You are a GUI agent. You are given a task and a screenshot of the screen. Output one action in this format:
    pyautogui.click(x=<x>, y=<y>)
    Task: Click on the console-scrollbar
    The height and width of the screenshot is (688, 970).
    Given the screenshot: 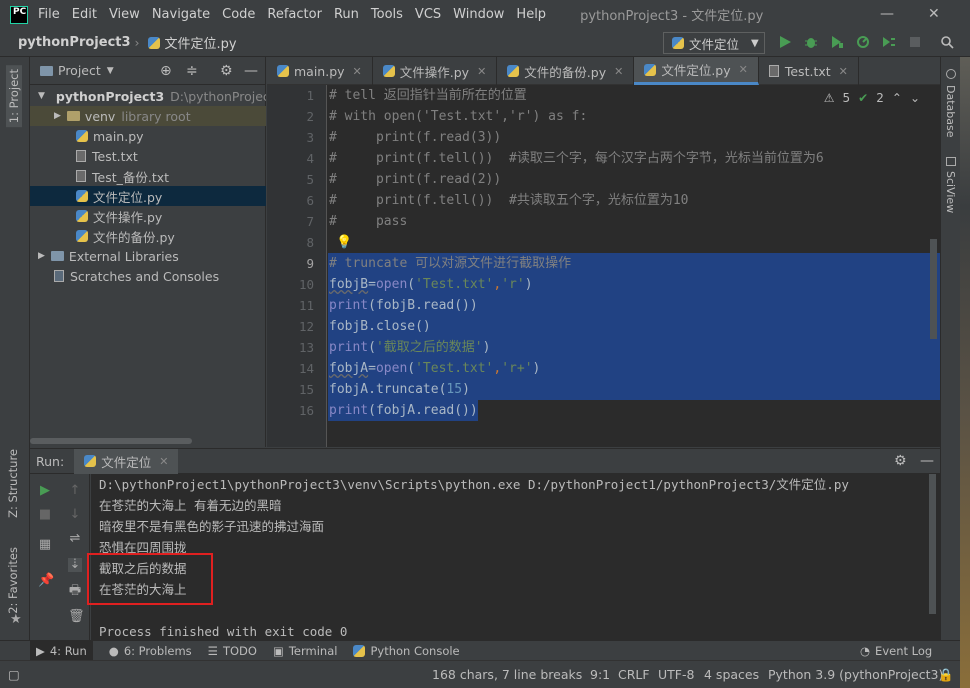 What is the action you would take?
    pyautogui.click(x=932, y=544)
    